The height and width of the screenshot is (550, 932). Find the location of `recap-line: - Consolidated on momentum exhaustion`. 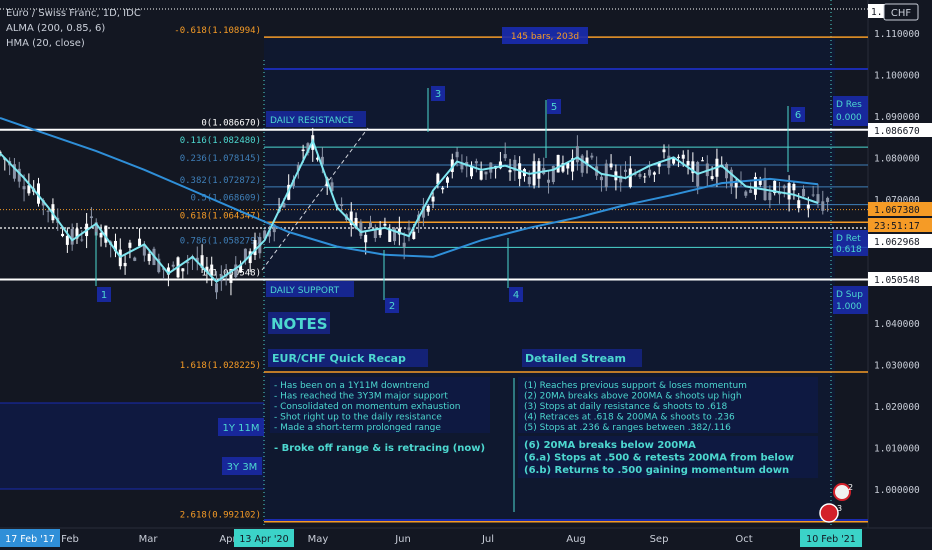

recap-line: - Consolidated on momentum exhaustion is located at coordinates (367, 407).